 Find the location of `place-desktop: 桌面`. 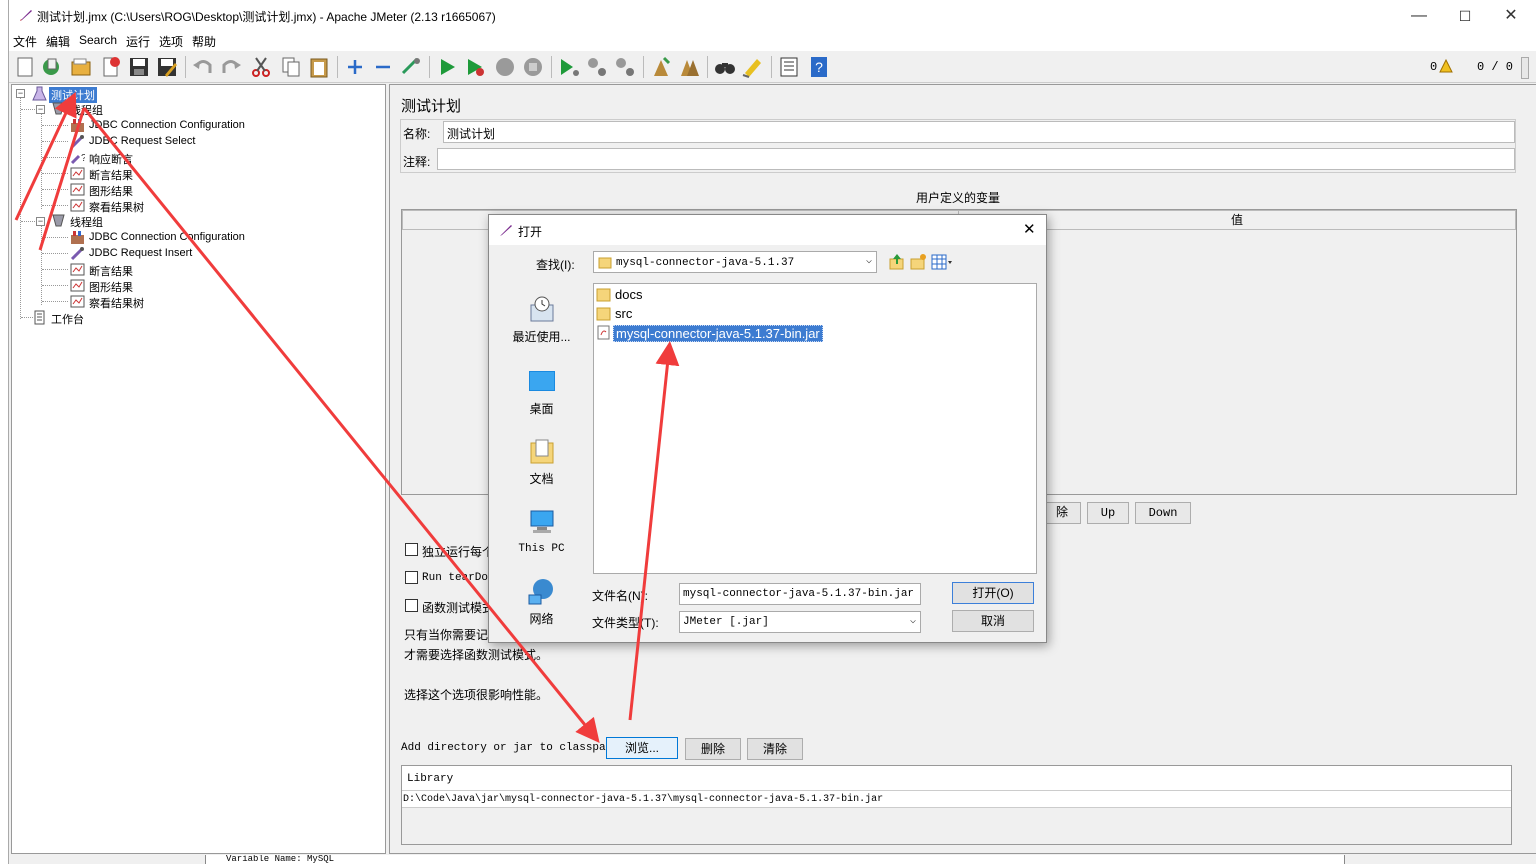

place-desktop: 桌面 is located at coordinates (541, 392).